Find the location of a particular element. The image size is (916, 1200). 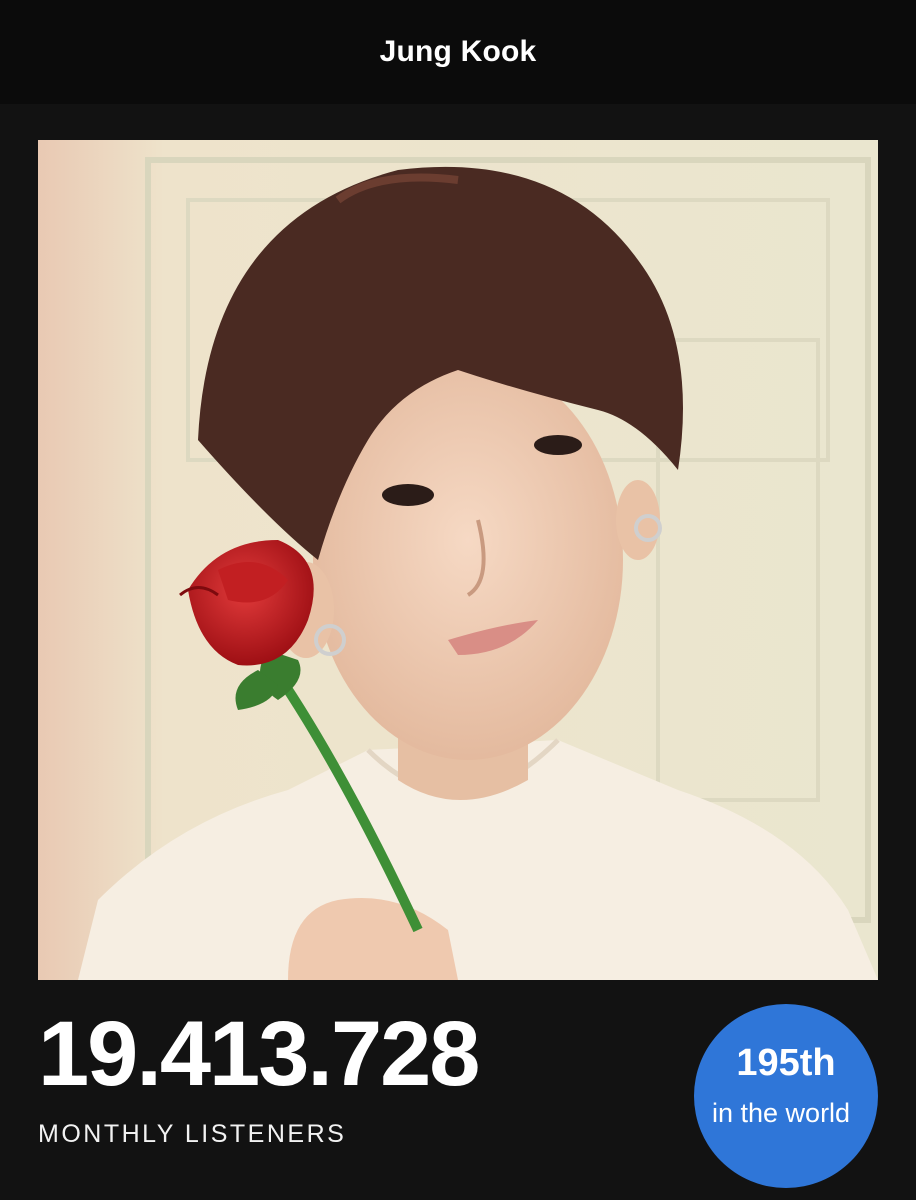

world-rank-badge: 195th in the world is located at coordinates (786, 1096).